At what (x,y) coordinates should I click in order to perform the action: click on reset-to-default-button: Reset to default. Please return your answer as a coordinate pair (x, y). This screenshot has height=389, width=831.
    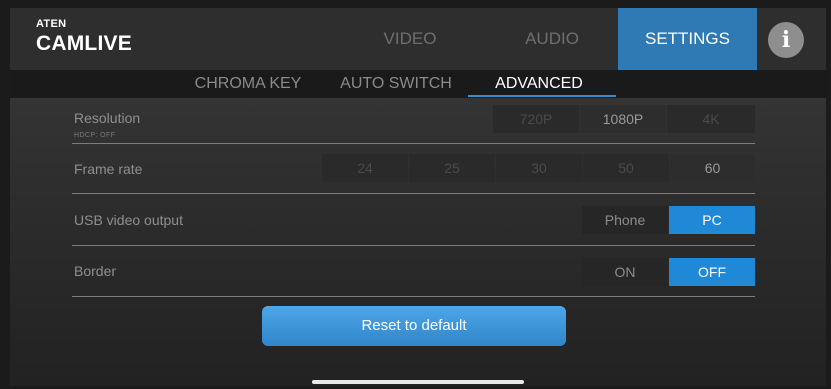
    Looking at the image, I should click on (414, 326).